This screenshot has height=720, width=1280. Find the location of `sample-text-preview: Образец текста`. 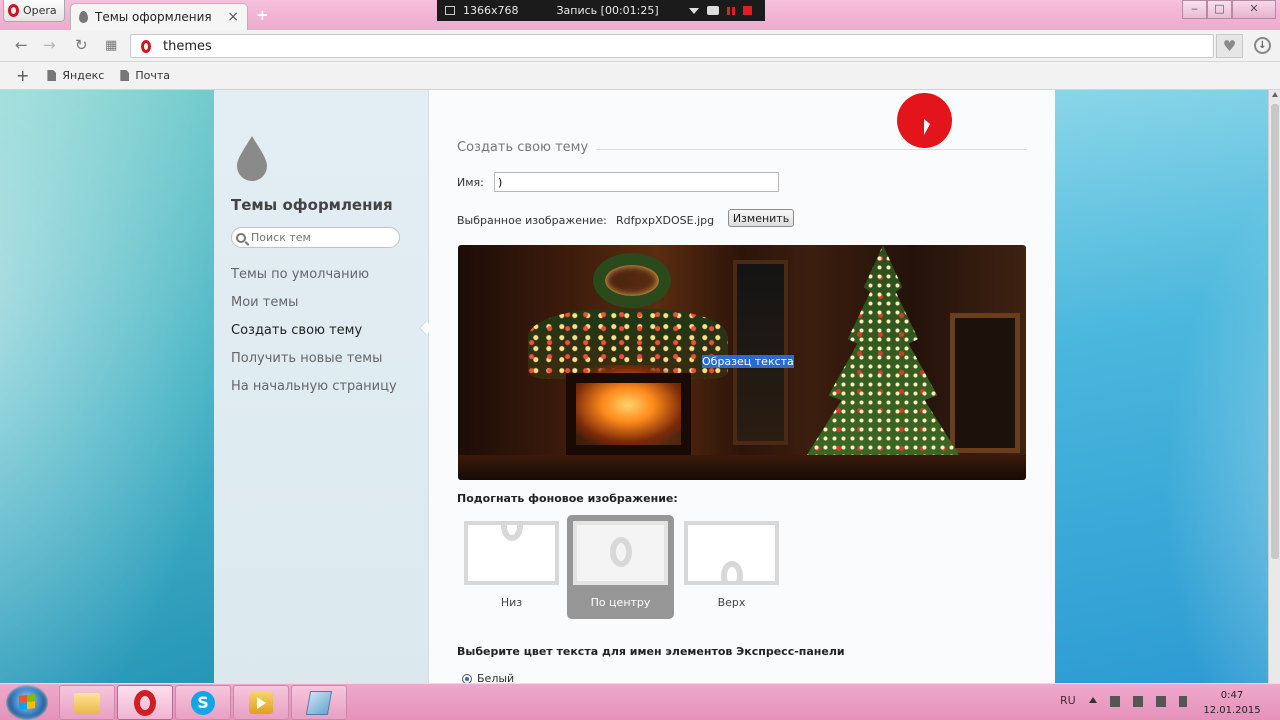

sample-text-preview: Образец текста is located at coordinates (748, 361).